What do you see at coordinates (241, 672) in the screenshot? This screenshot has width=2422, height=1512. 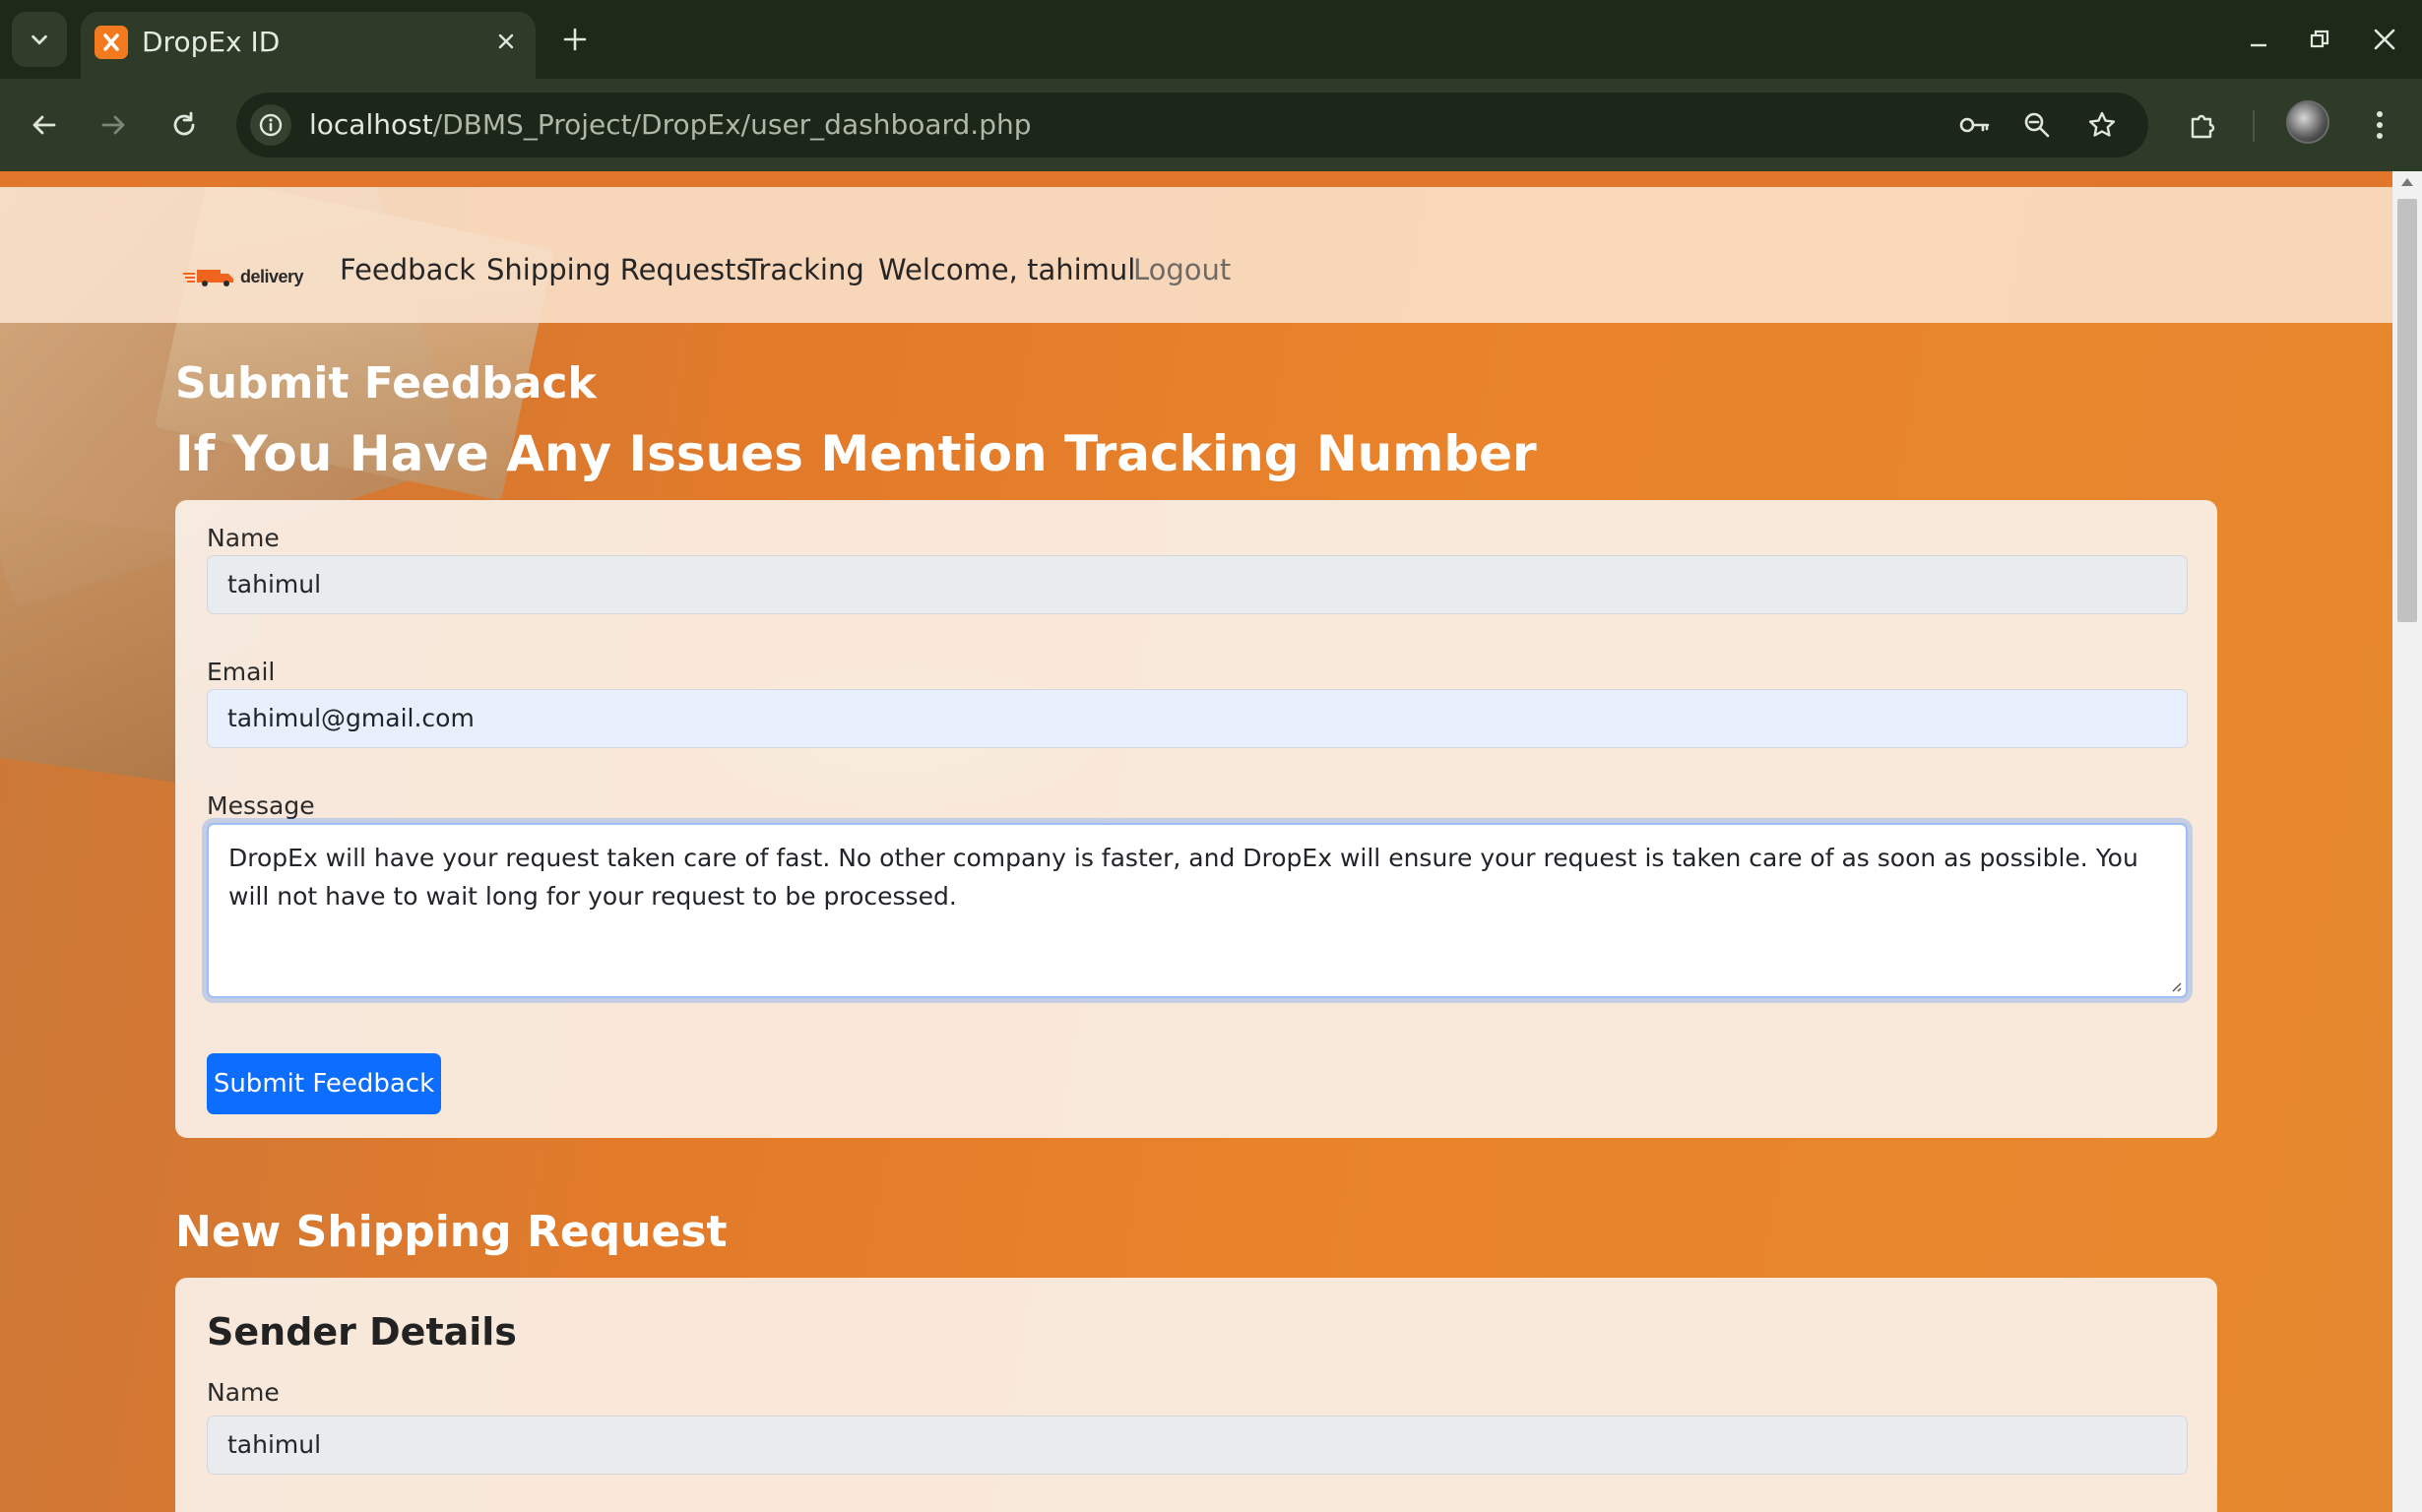 I see `email-label: Email` at bounding box center [241, 672].